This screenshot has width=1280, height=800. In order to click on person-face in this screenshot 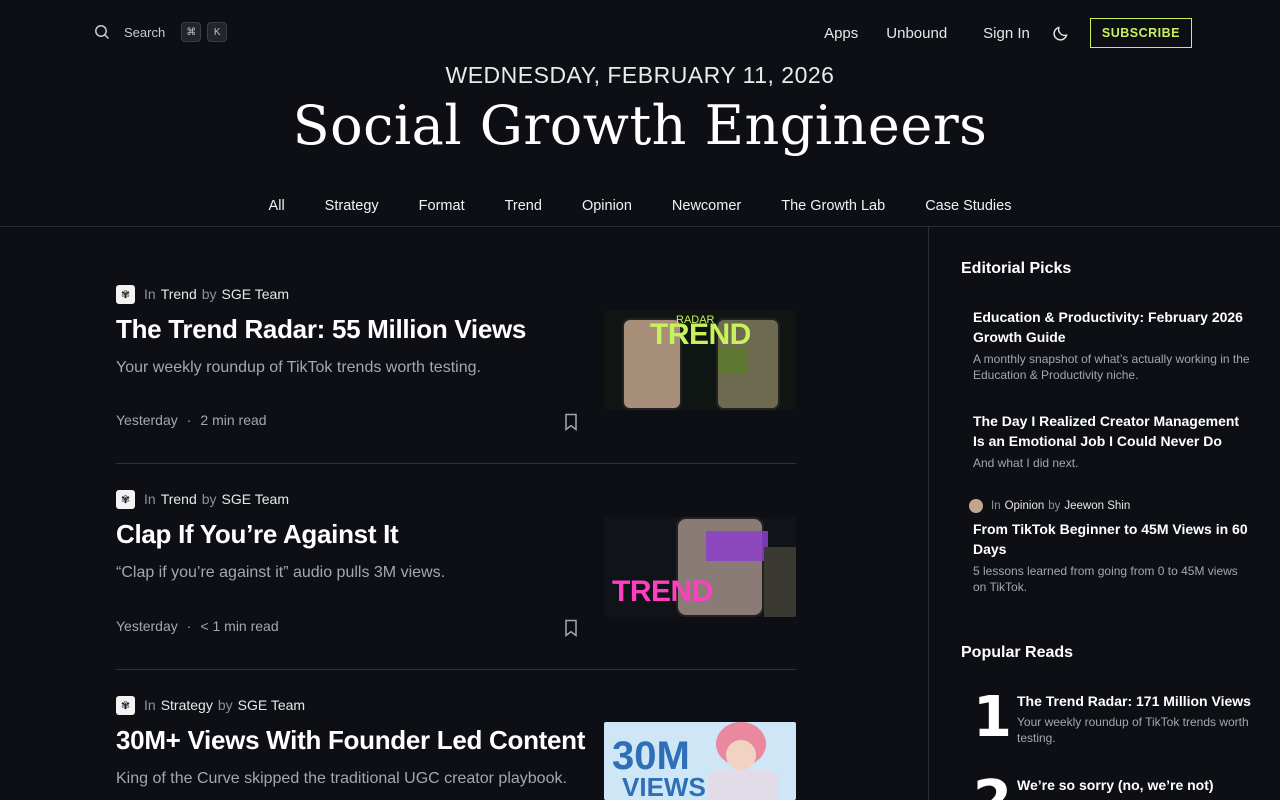, I will do `click(741, 755)`.